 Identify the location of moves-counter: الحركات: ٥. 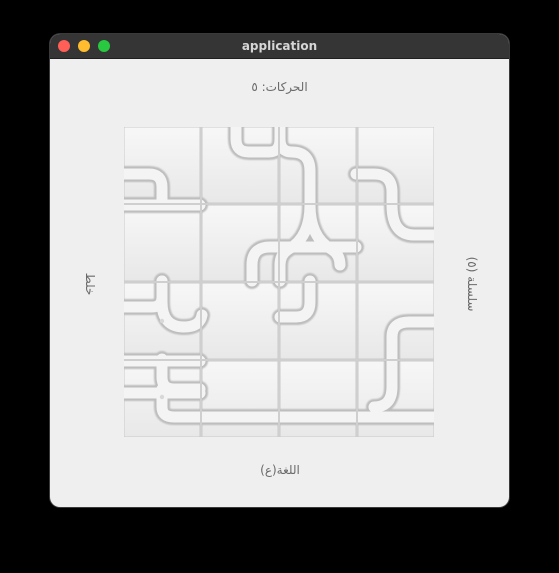
(279, 87).